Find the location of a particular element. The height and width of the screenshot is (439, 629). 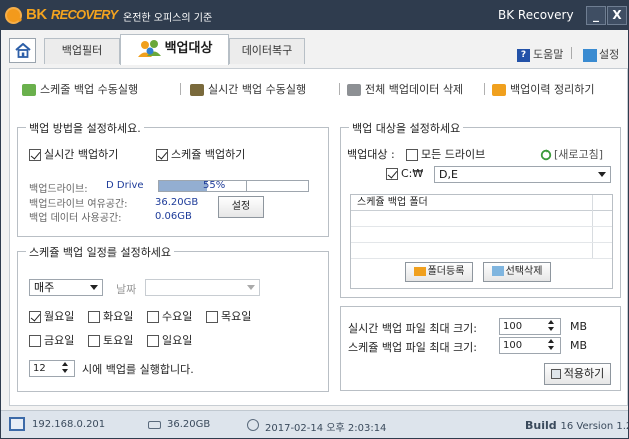

disk-free: 36.20GB is located at coordinates (189, 424).